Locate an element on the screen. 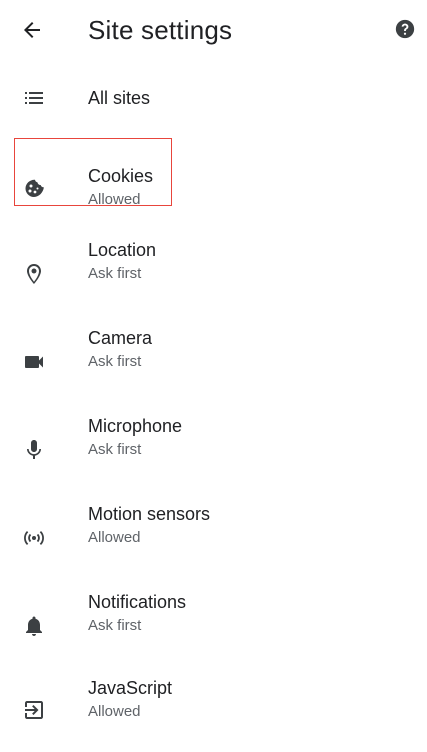  javascript-icon is located at coordinates (34, 710).